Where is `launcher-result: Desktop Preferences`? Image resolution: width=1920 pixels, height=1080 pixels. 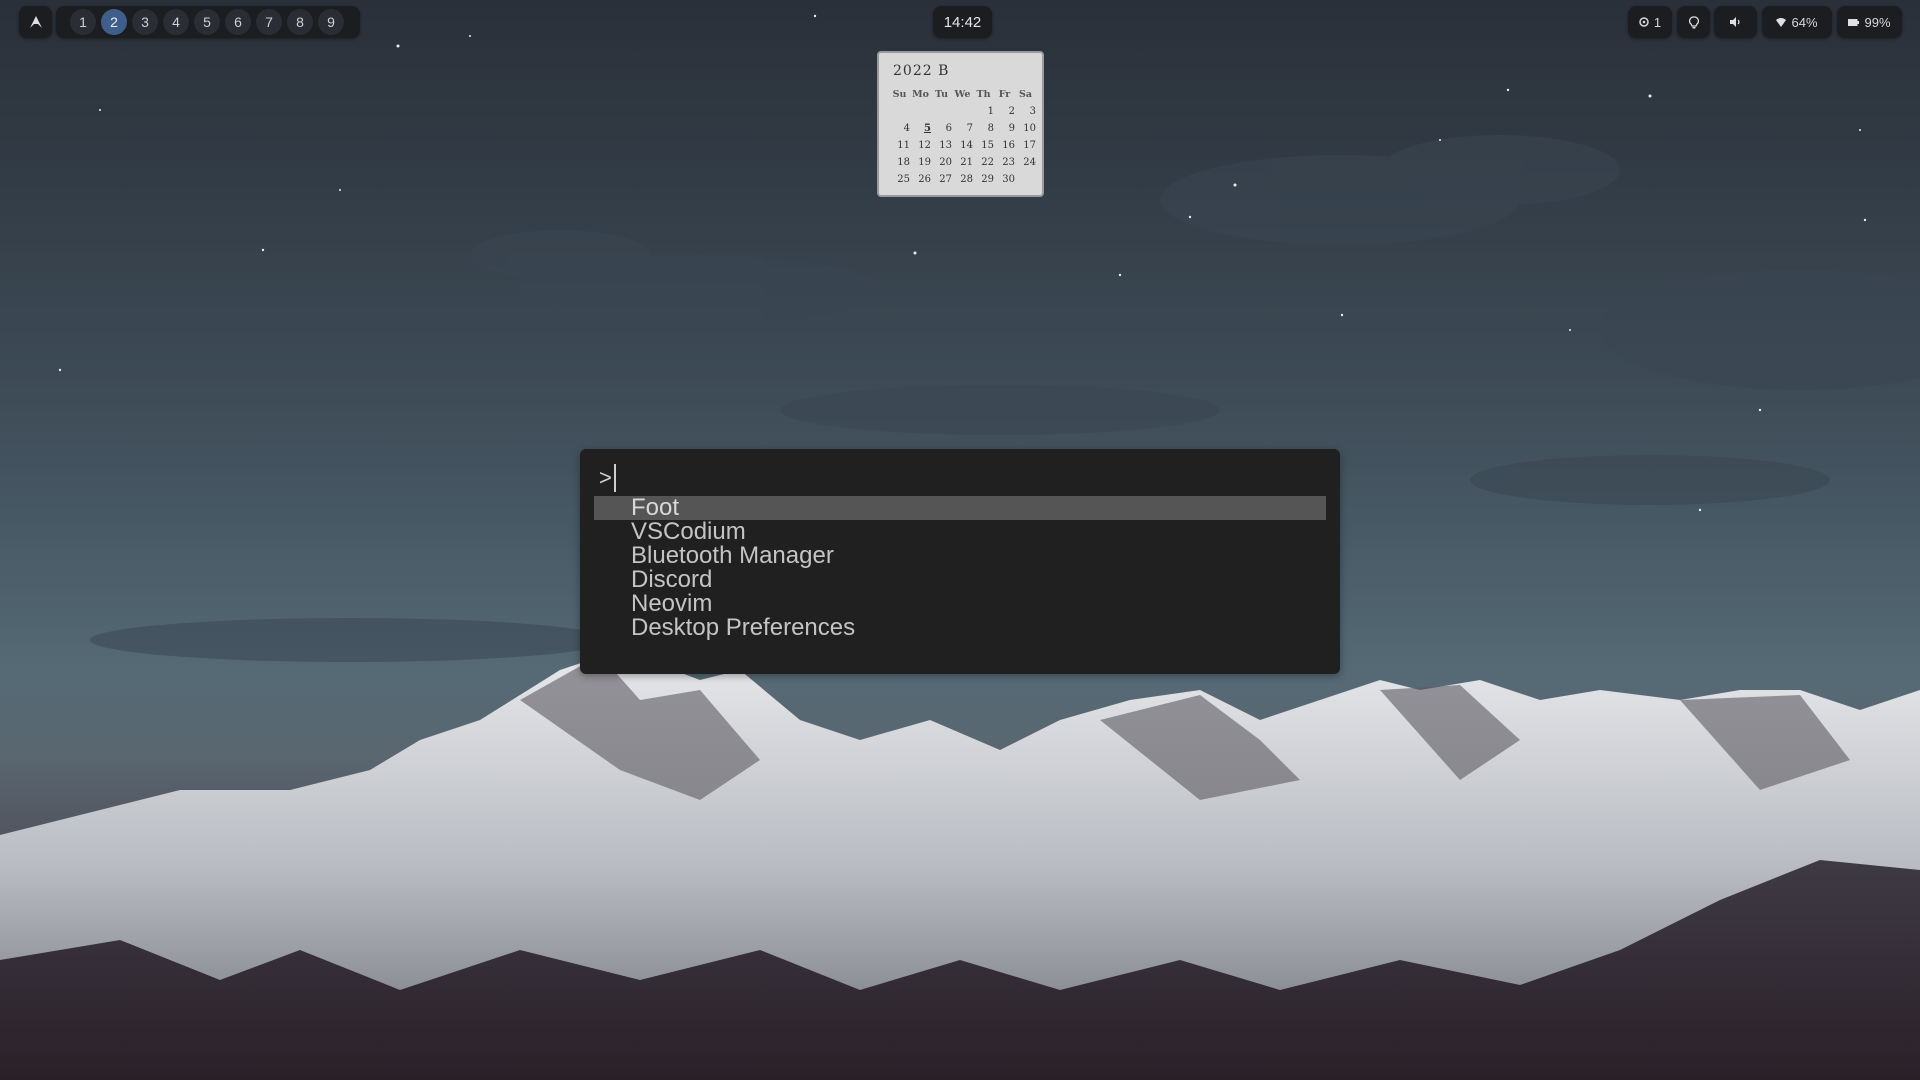
launcher-result: Desktop Preferences is located at coordinates (960, 628).